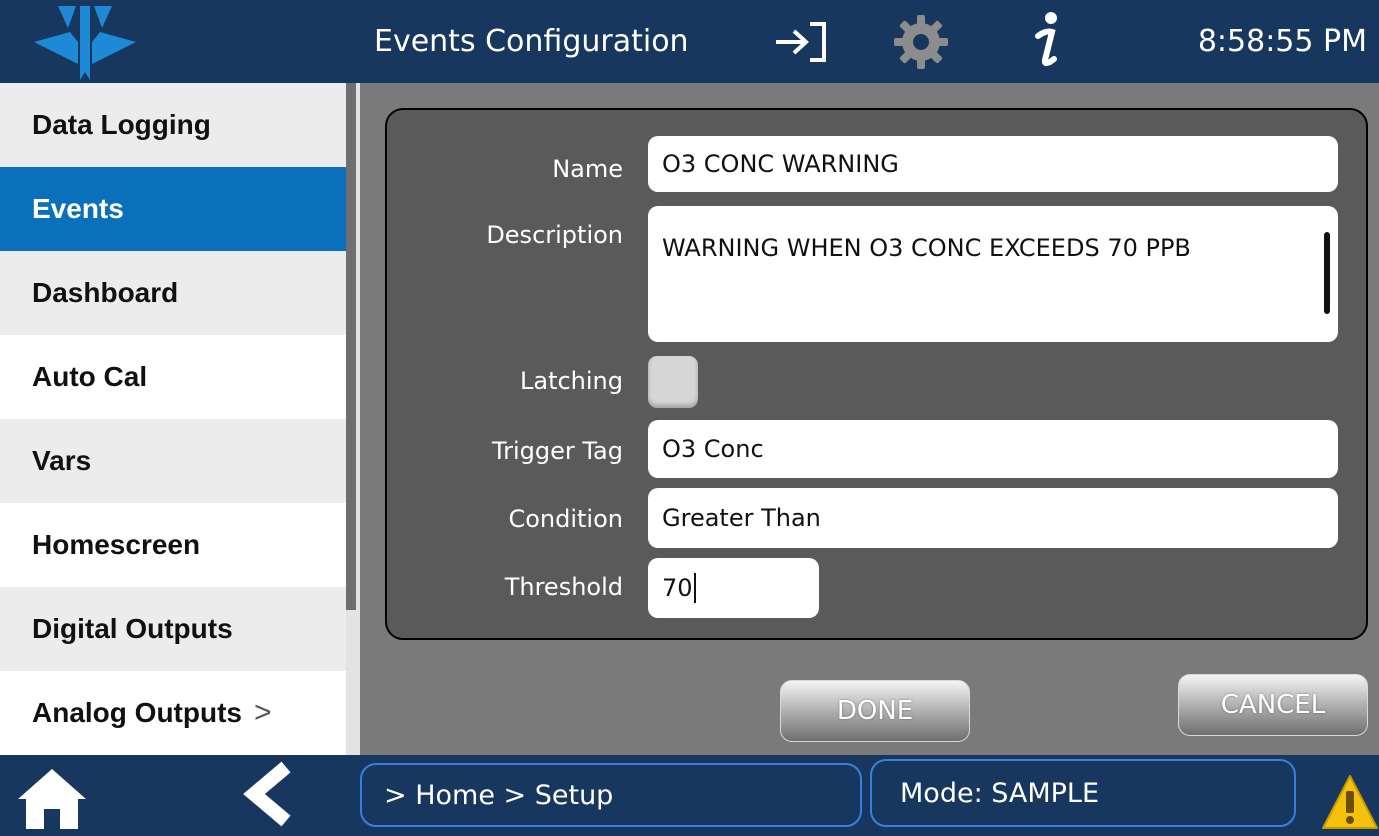  Describe the element at coordinates (1000, 793) in the screenshot. I see `mode-text: Mode: SAMPLE` at that location.